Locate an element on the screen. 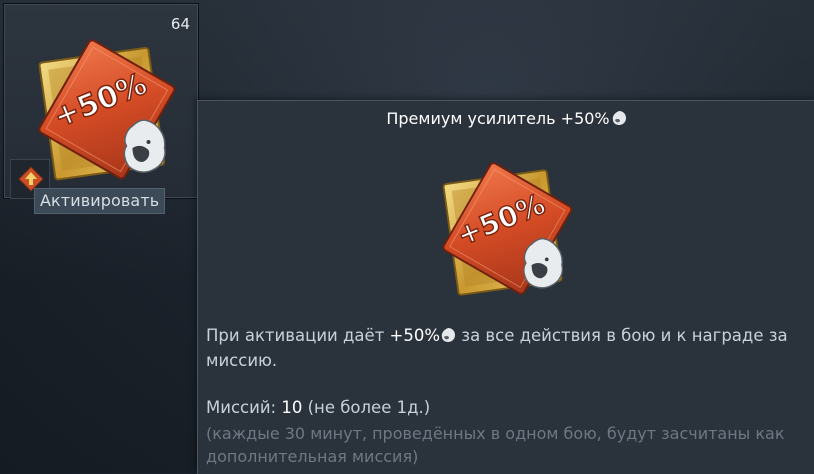 The height and width of the screenshot is (474, 814). item-count: 64 is located at coordinates (180, 24).